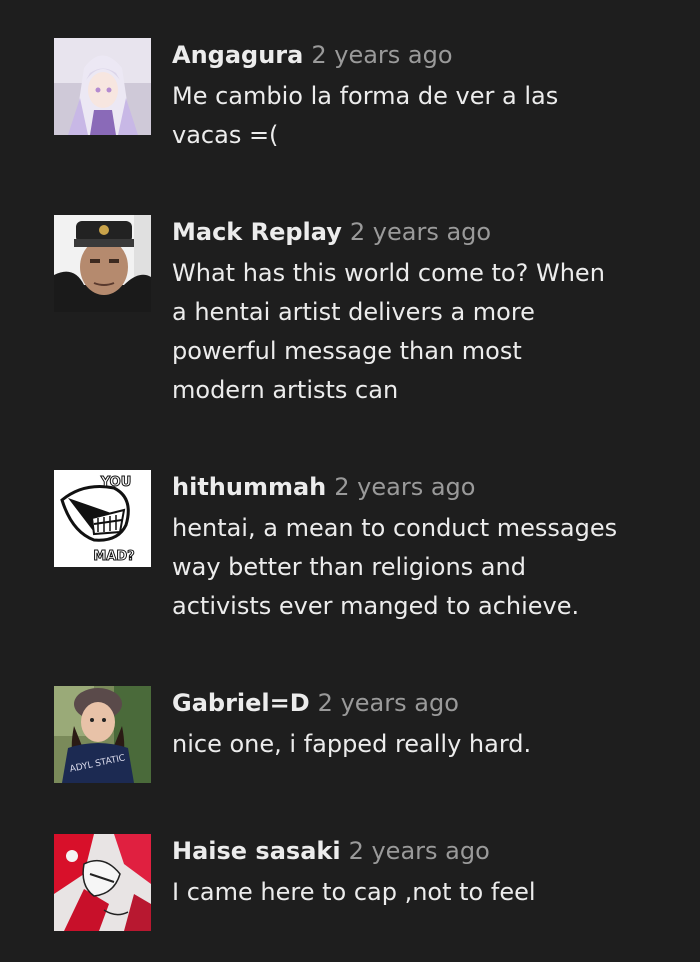 This screenshot has width=700, height=962. What do you see at coordinates (116, 482) in the screenshot?
I see `meme-top-text: YOU` at bounding box center [116, 482].